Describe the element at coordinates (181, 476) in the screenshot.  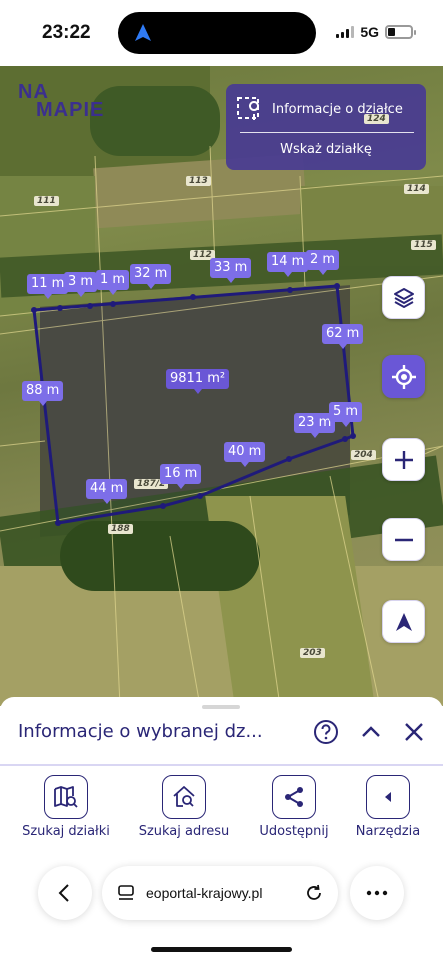
I see `edge-length-label: 16 m` at that location.